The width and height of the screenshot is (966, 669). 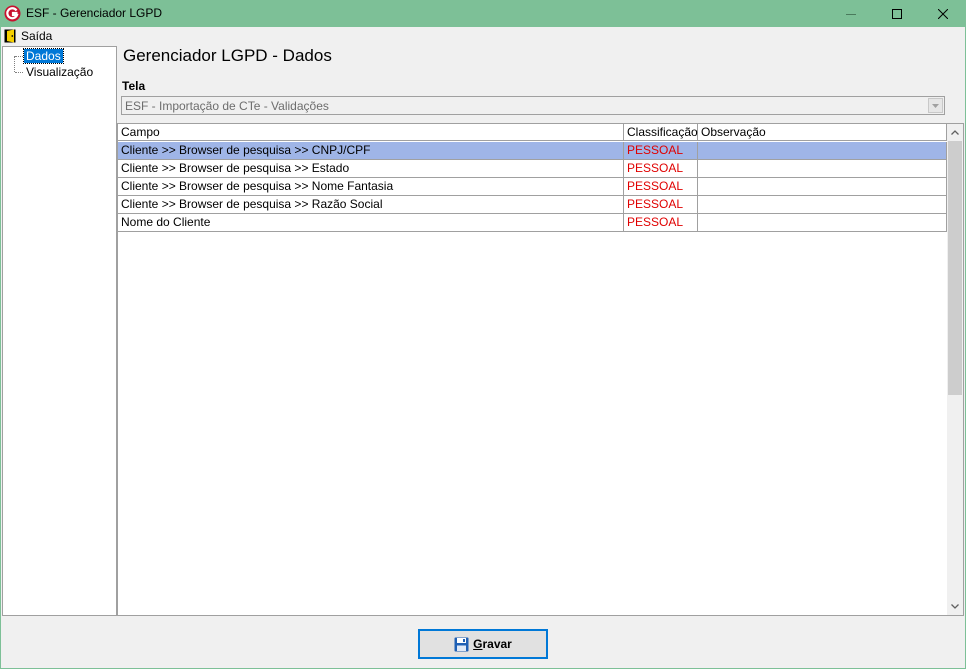 I want to click on maximize-button, so click(x=897, y=13).